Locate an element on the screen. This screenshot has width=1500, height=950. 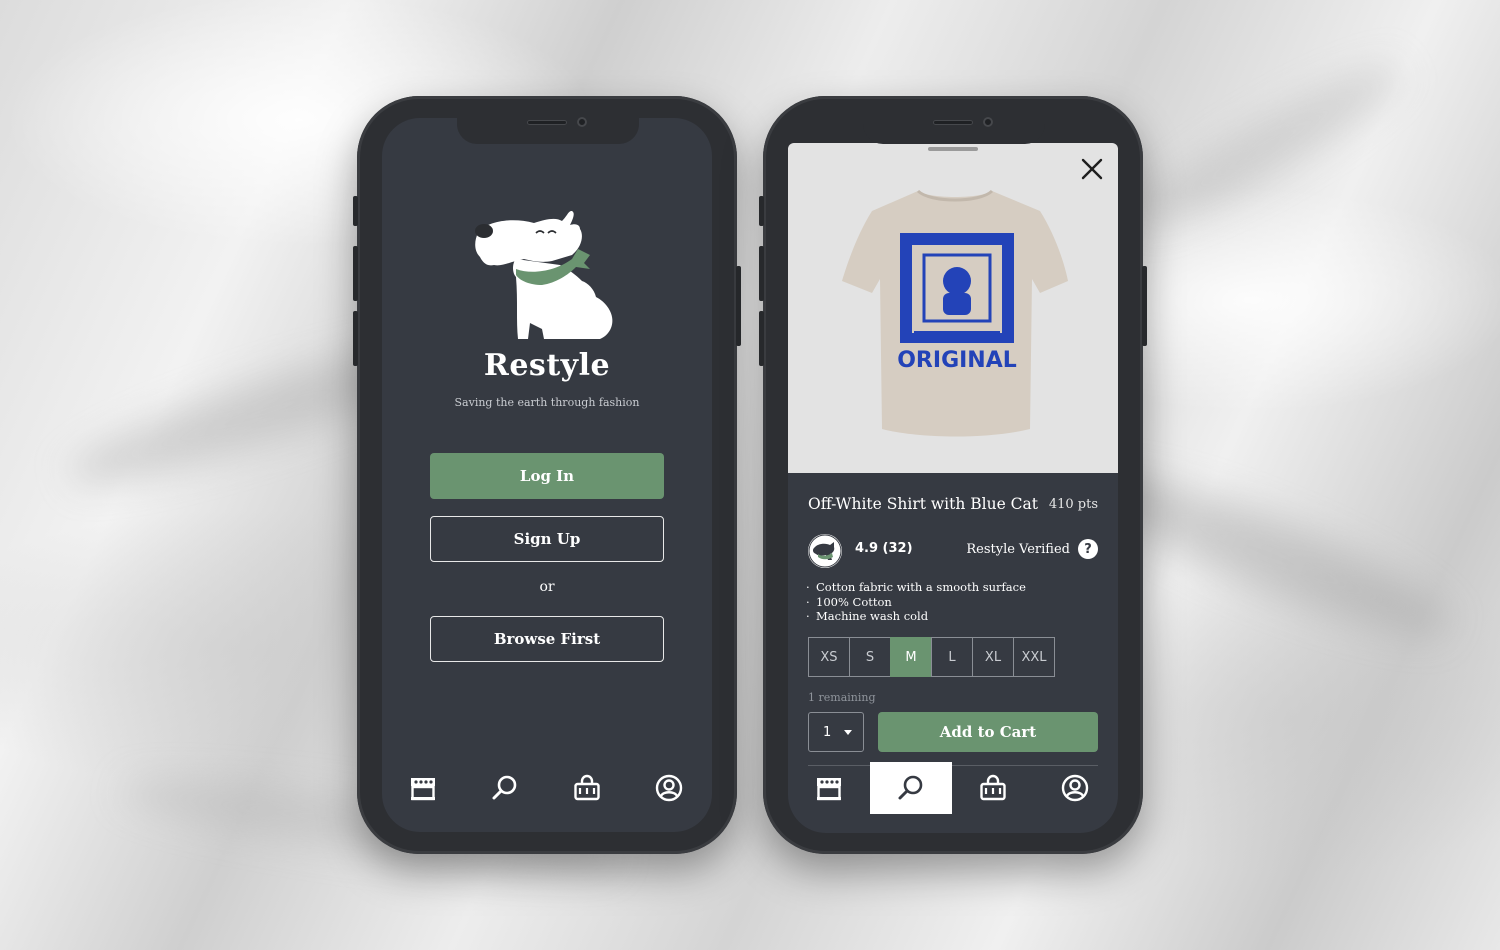
seller-avatar is located at coordinates (825, 551).